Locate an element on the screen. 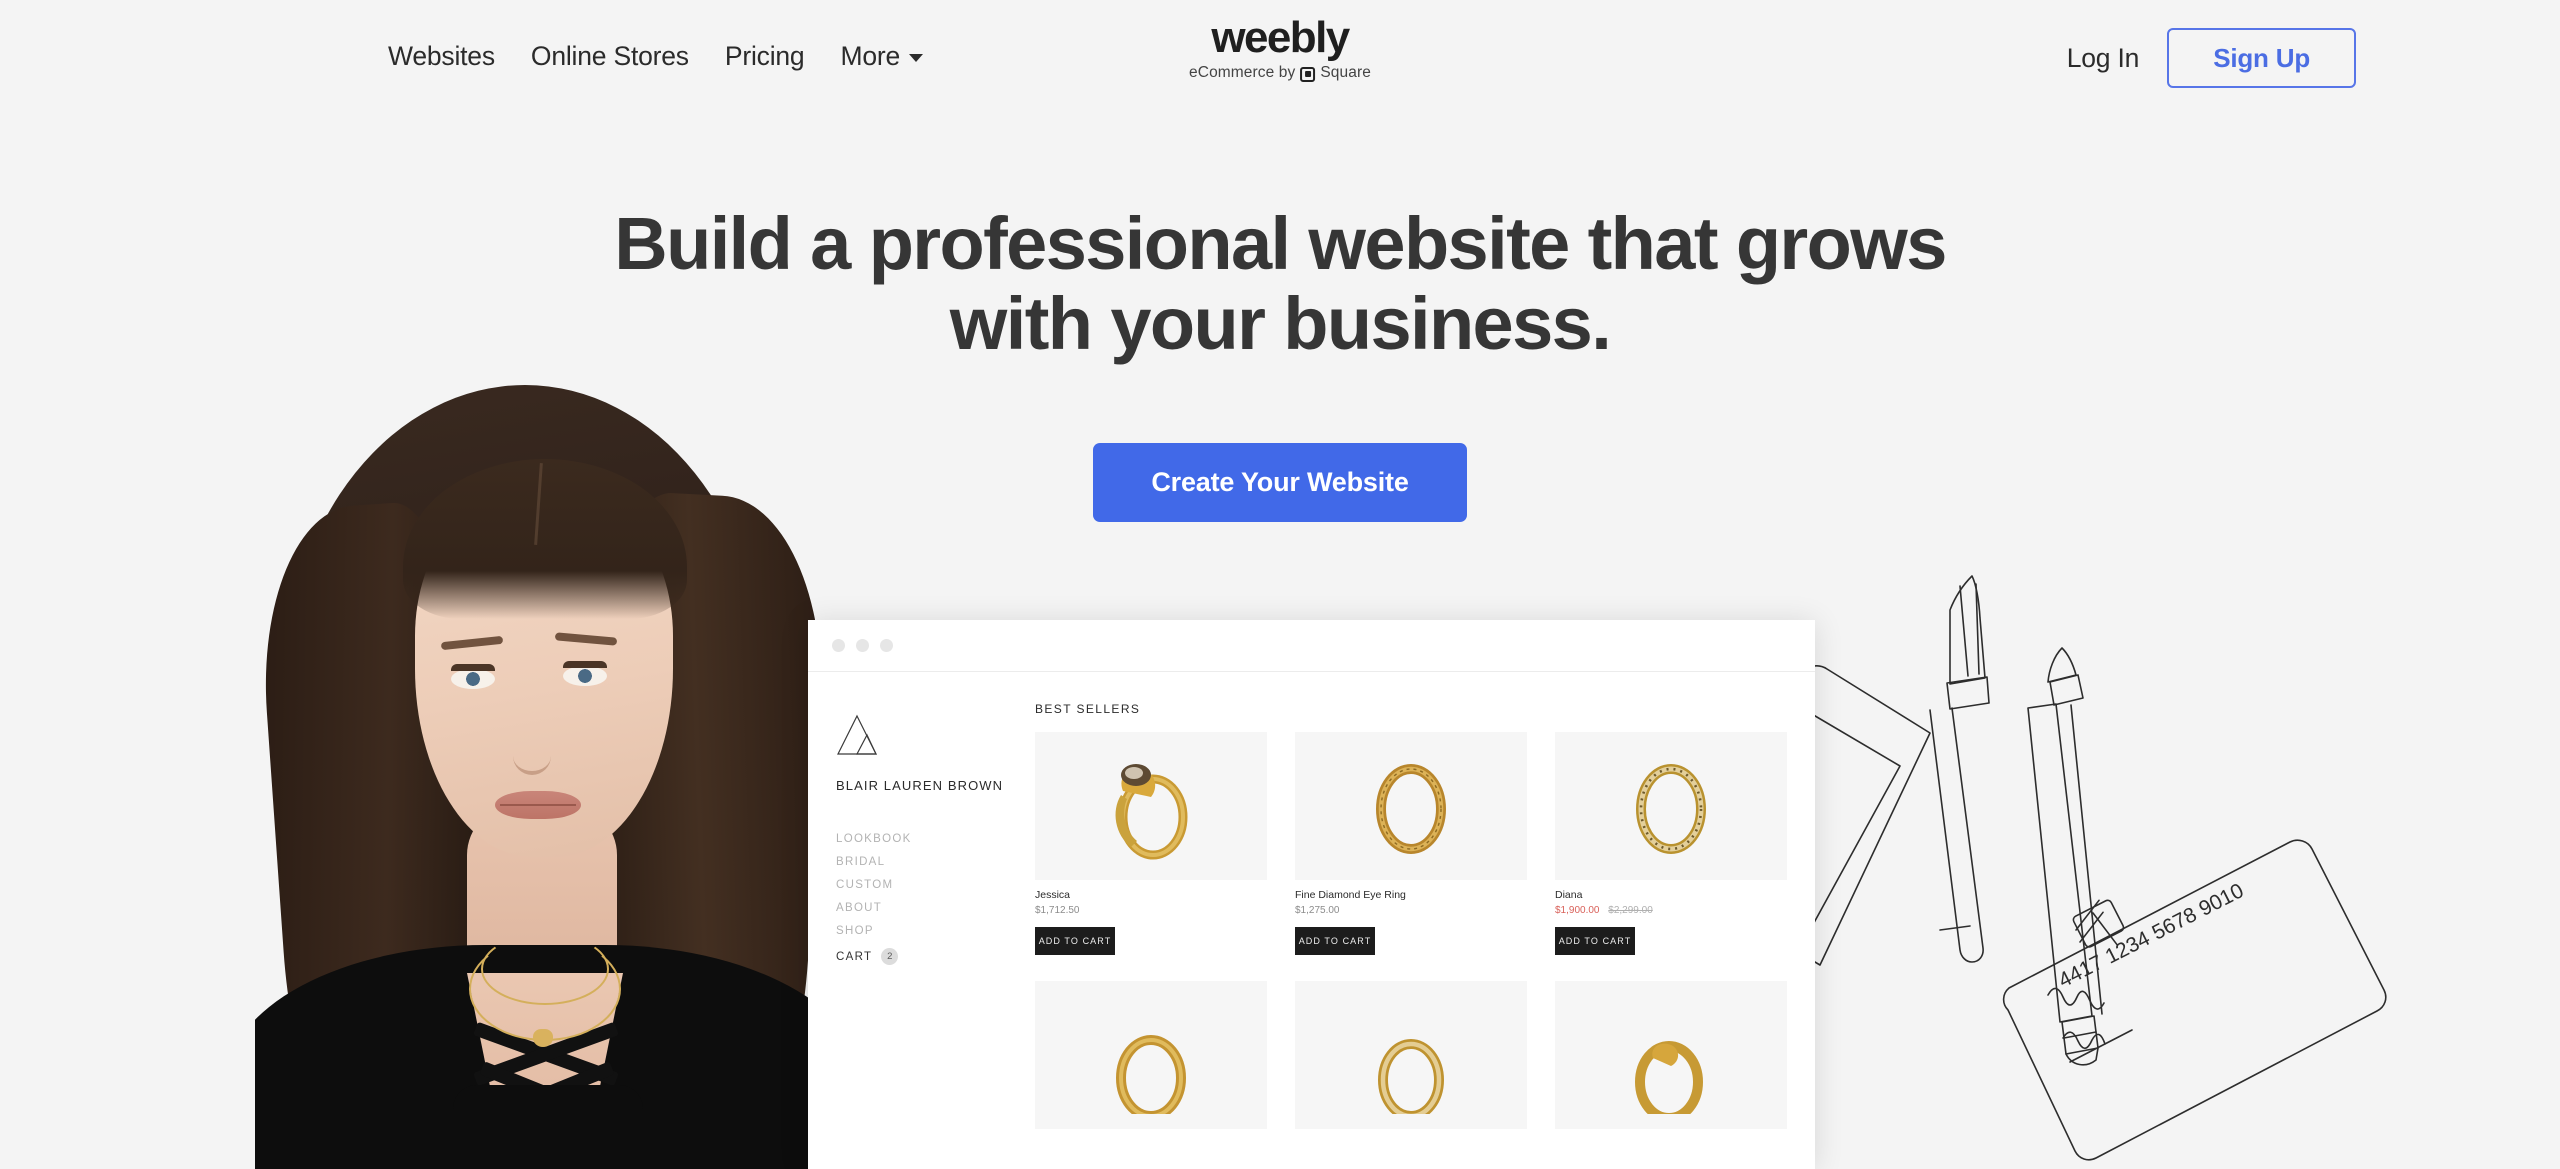  nav-item-websites: Websites is located at coordinates (441, 56).